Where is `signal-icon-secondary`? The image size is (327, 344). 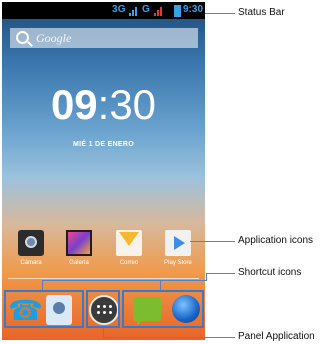 signal-icon-secondary is located at coordinates (159, 10).